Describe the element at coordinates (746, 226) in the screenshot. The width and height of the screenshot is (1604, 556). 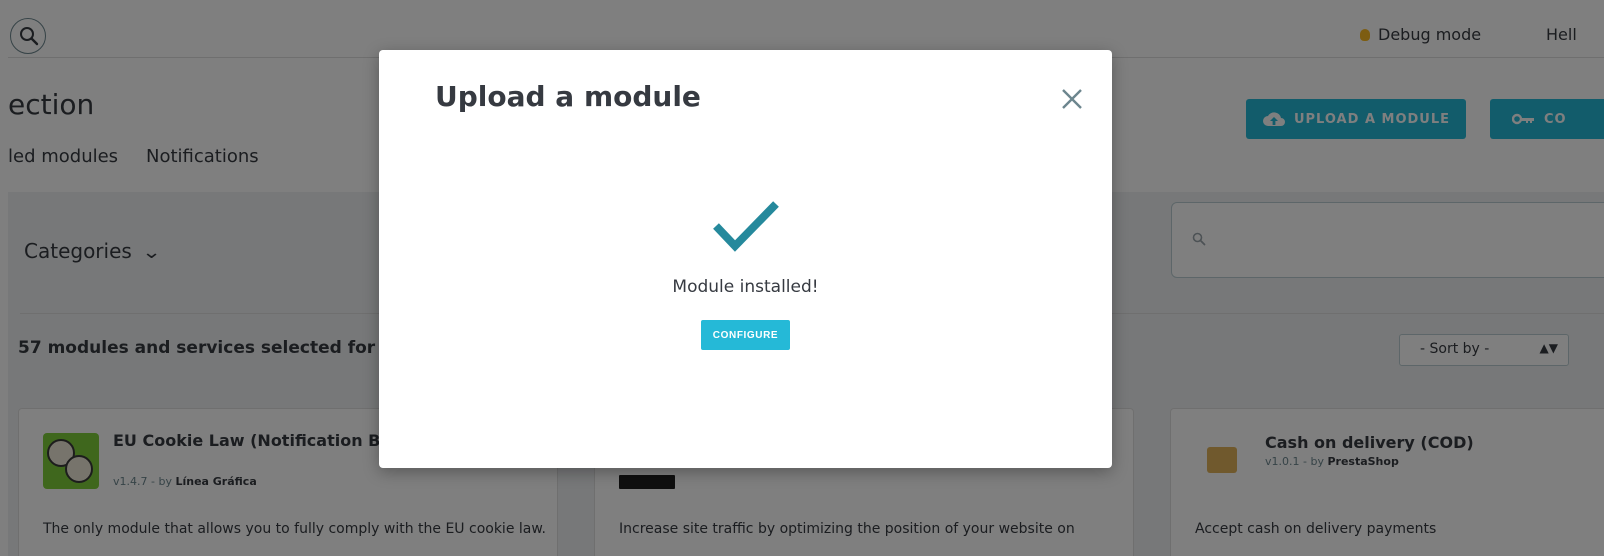
I see `checkmark-icon` at that location.